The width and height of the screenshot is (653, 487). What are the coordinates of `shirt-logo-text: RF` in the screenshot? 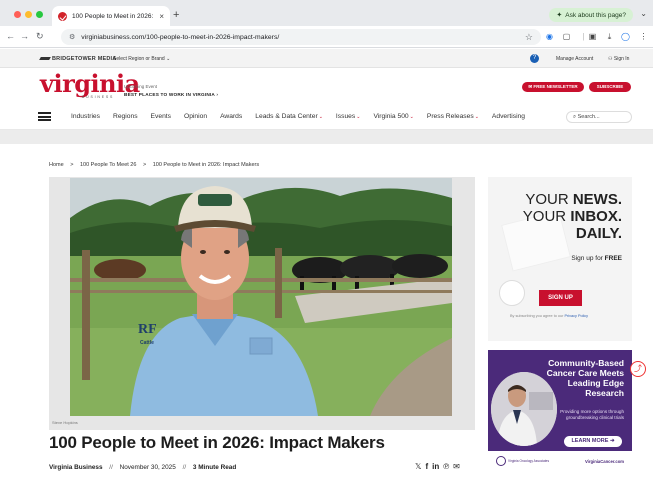 It's located at (147, 329).